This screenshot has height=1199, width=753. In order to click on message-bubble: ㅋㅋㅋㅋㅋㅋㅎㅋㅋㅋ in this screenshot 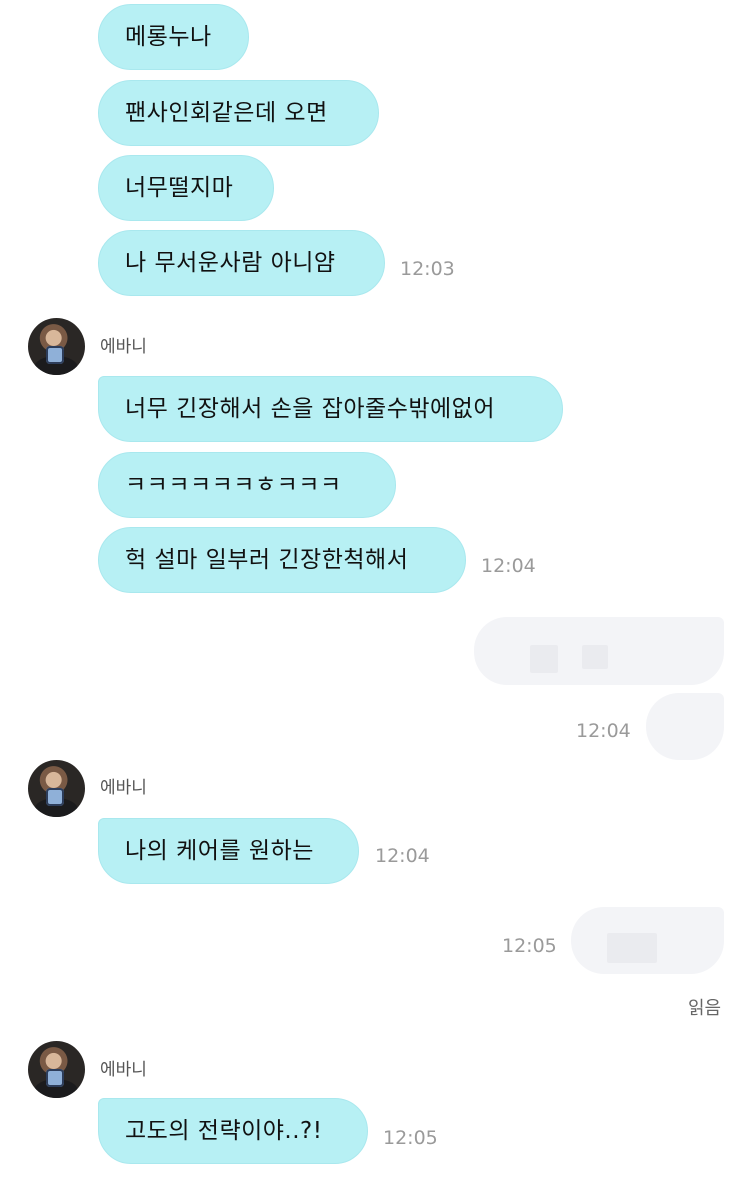, I will do `click(247, 485)`.